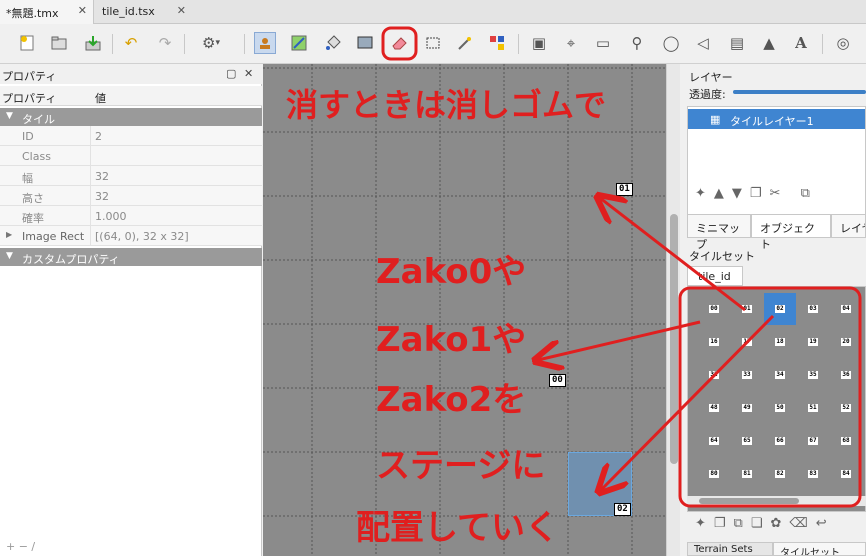 This screenshot has width=866, height=556. I want to click on tileset-tile: 16, so click(714, 342).